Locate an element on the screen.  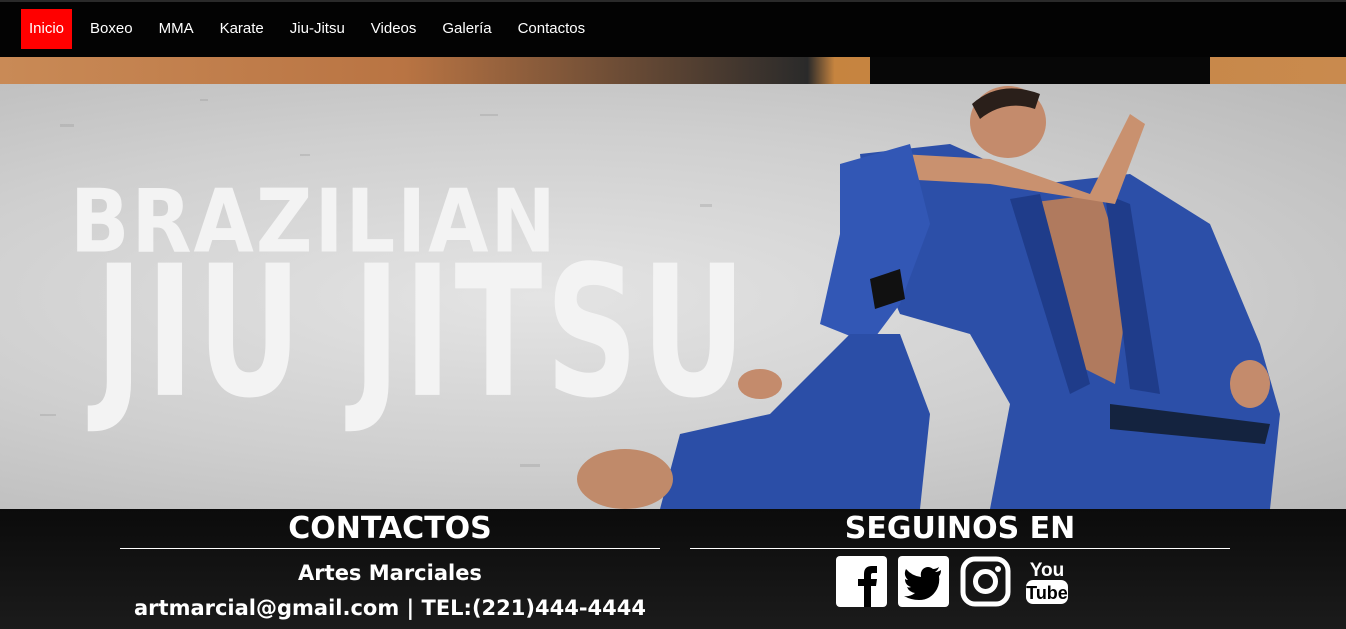
nav-item-videos: Videos is located at coordinates (394, 29).